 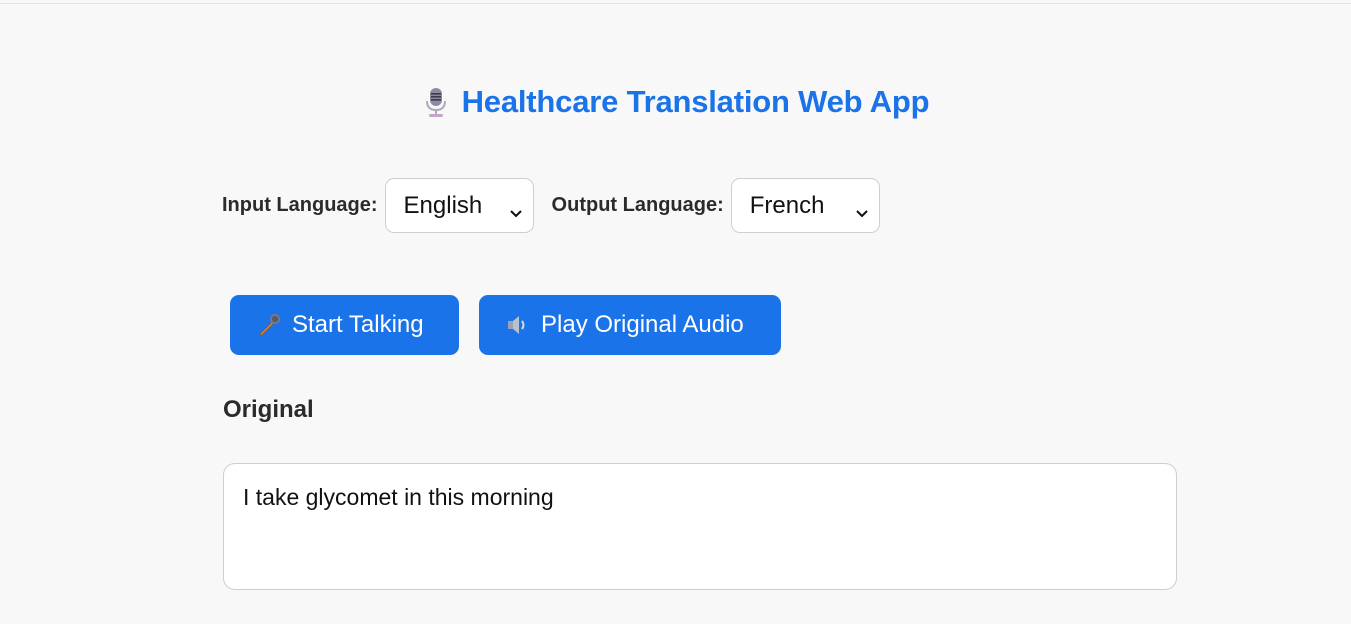 What do you see at coordinates (787, 205) in the screenshot?
I see `output-language-value: French` at bounding box center [787, 205].